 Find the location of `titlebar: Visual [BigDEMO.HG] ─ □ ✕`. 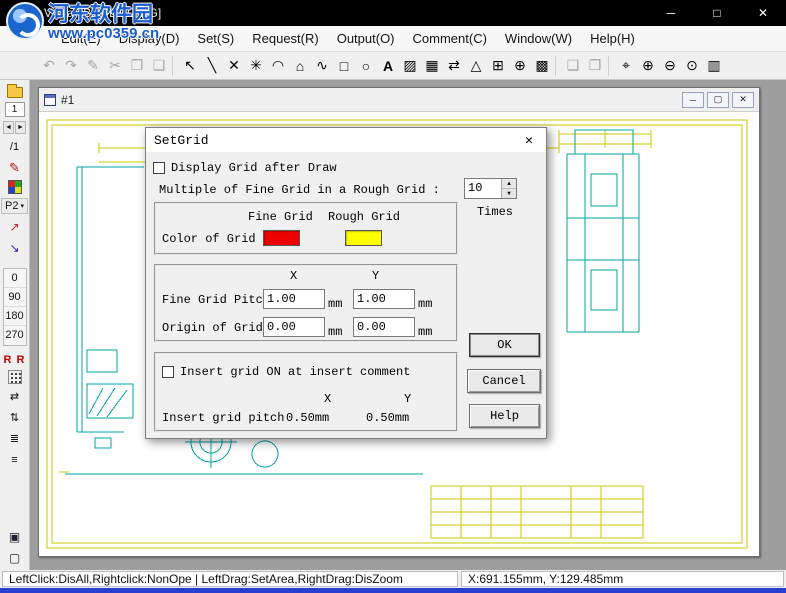

titlebar: Visual [BigDEMO.HG] ─ □ ✕ is located at coordinates (393, 13).